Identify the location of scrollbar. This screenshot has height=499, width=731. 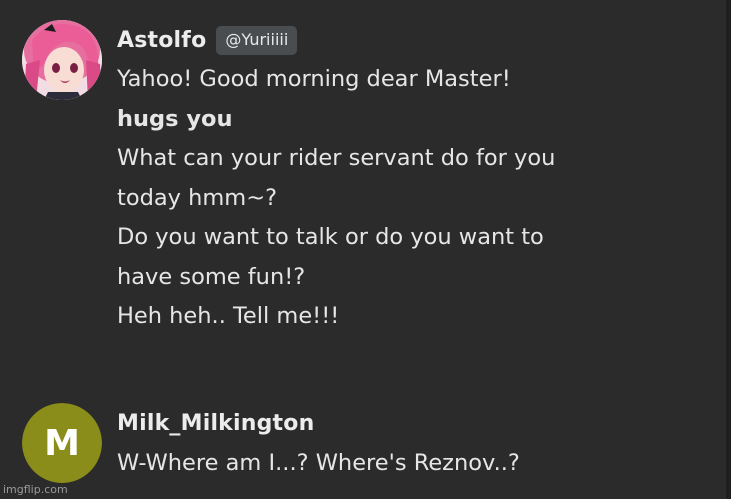
(728, 249).